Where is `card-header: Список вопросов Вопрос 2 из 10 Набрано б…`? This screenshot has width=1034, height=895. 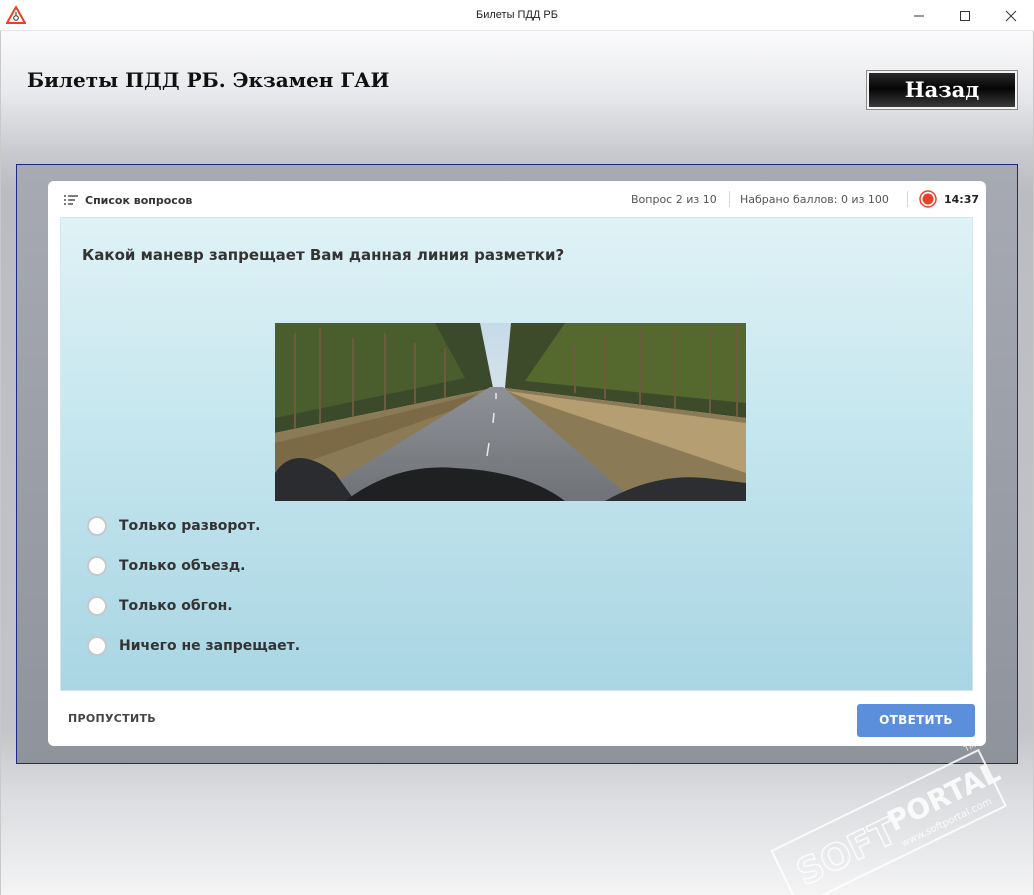
card-header: Список вопросов Вопрос 2 из 10 Набрано б… is located at coordinates (517, 199).